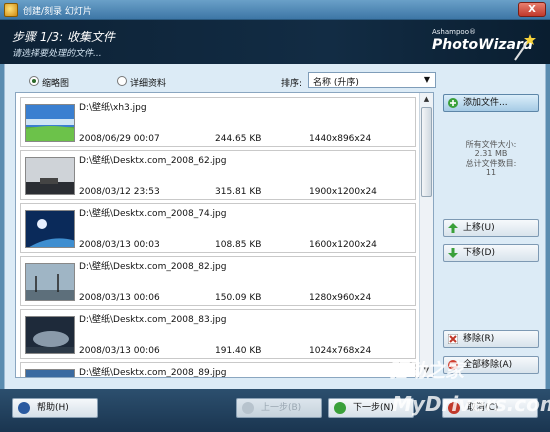 The height and width of the screenshot is (432, 550). I want to click on help-button: 帮助(H), so click(55, 408).